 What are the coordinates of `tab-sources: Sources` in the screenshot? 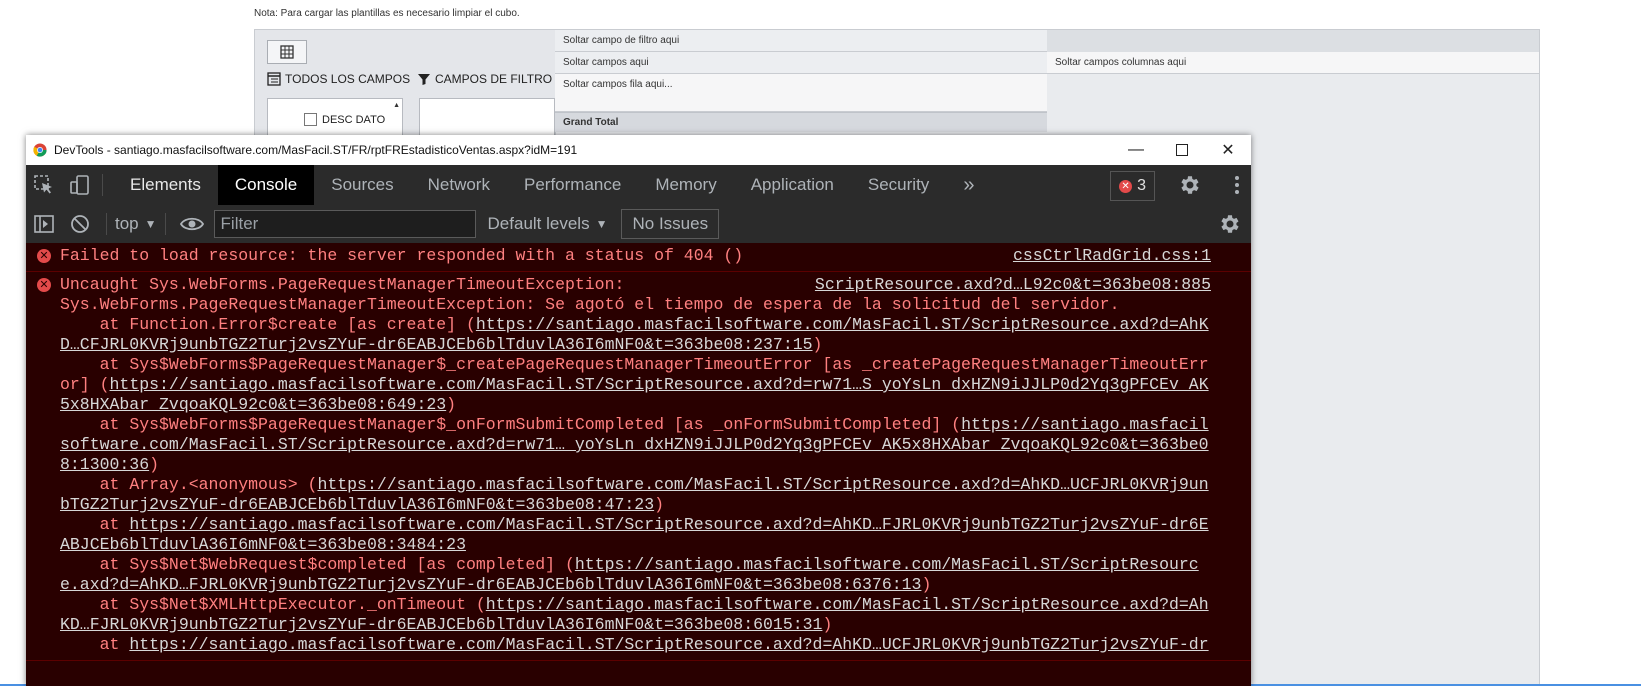 It's located at (362, 185).